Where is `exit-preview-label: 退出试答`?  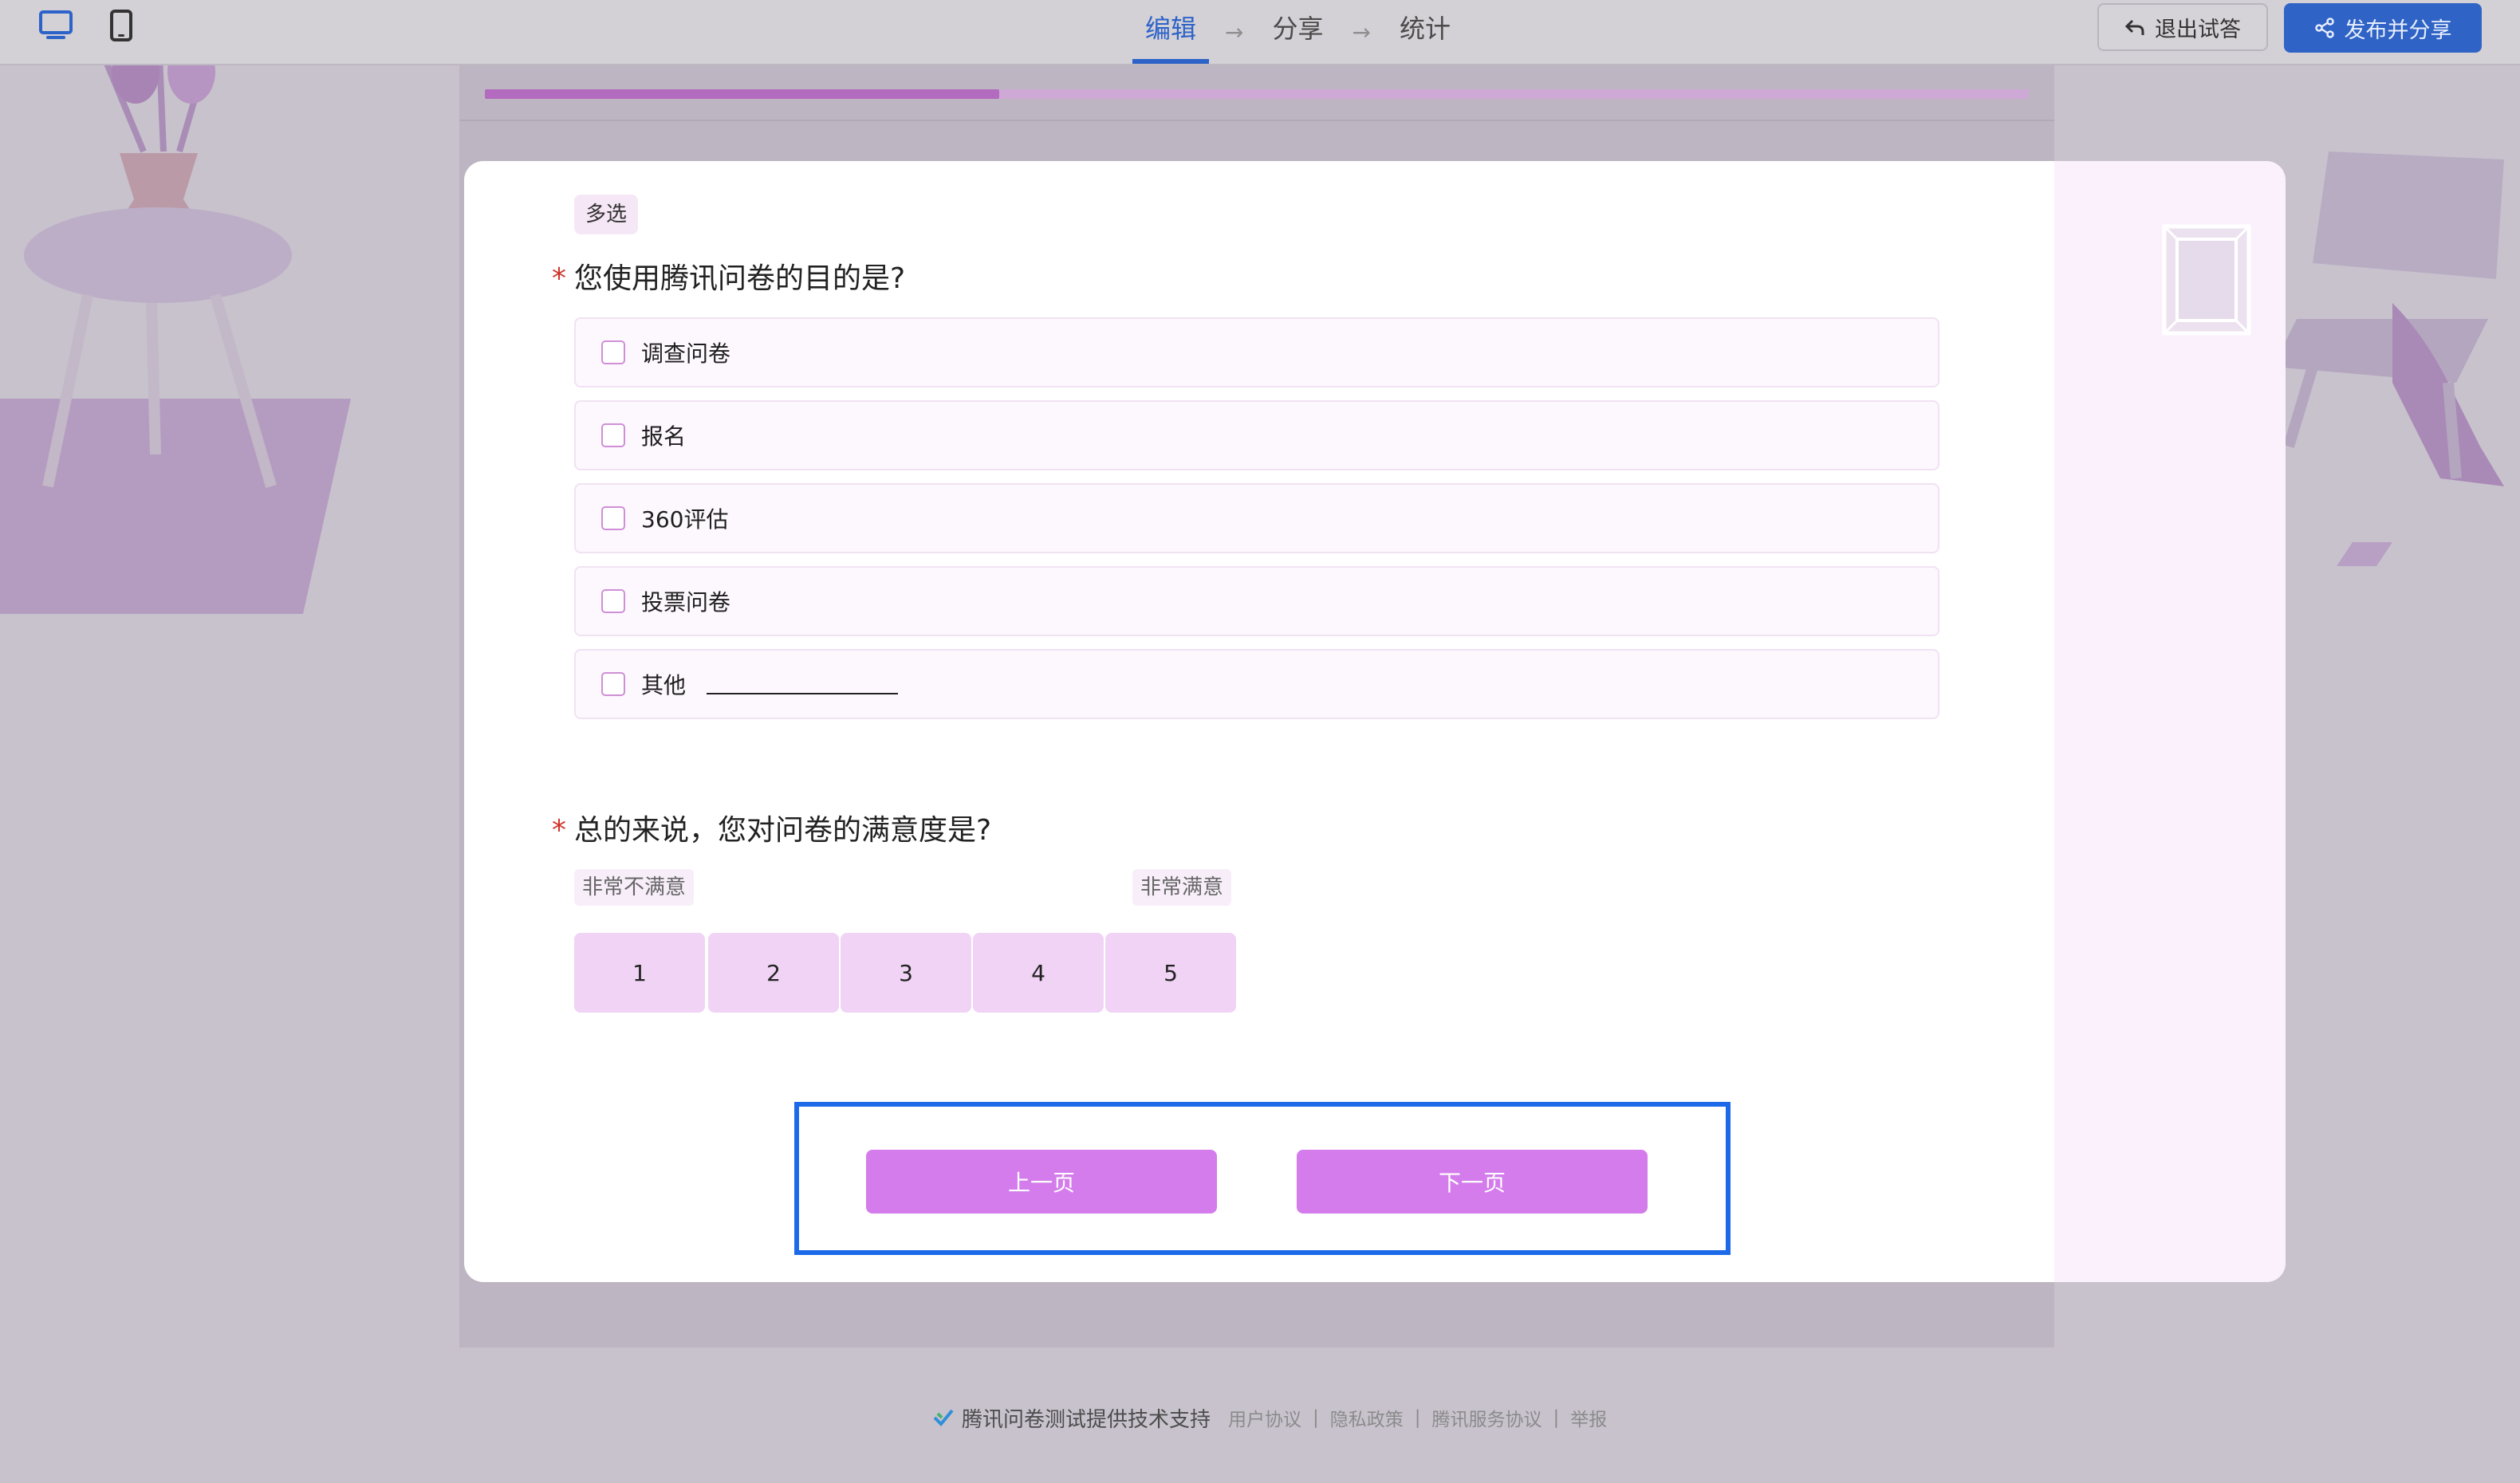
exit-preview-label: 退出试答 is located at coordinates (2198, 29).